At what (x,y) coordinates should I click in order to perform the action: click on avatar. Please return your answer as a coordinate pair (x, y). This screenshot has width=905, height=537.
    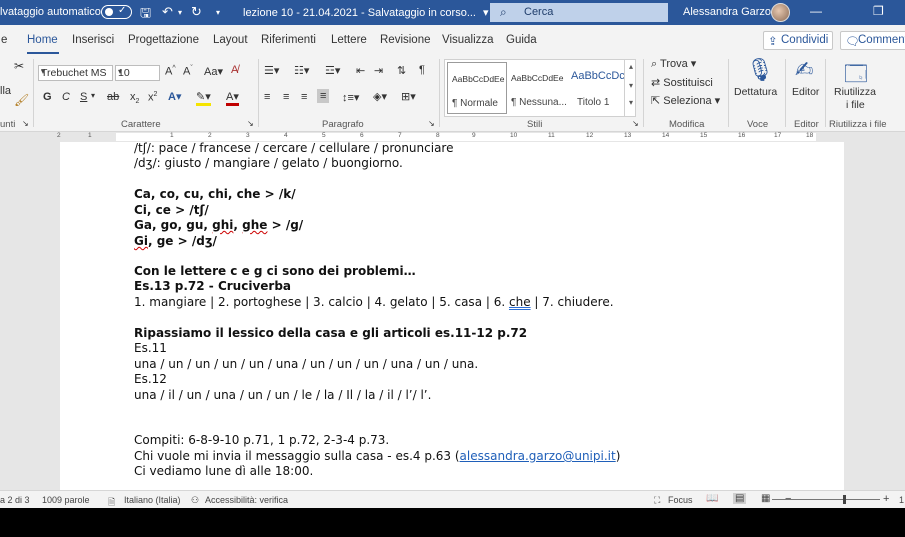
    Looking at the image, I should click on (780, 12).